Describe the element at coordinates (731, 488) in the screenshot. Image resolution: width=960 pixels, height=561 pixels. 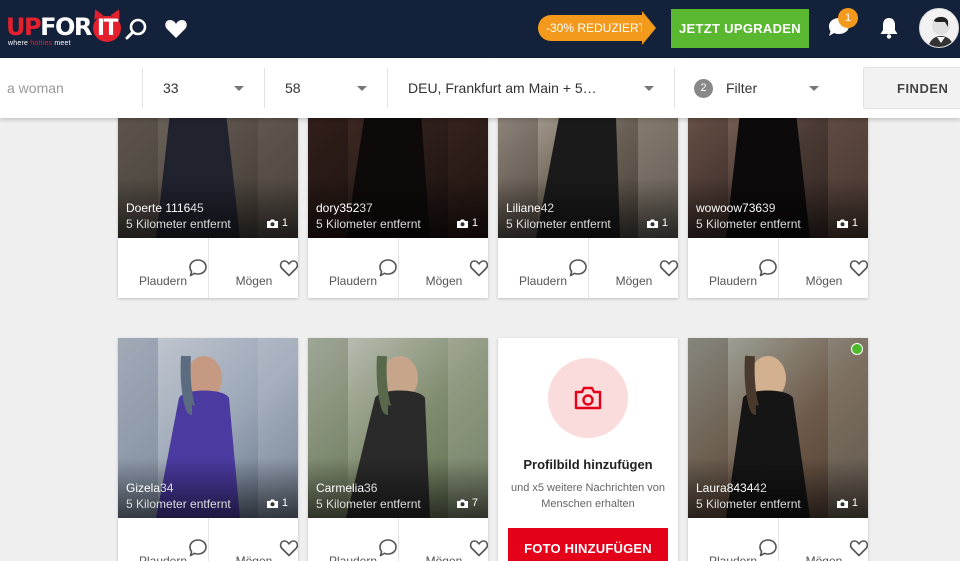
I see `profile-name: Laura843442` at that location.